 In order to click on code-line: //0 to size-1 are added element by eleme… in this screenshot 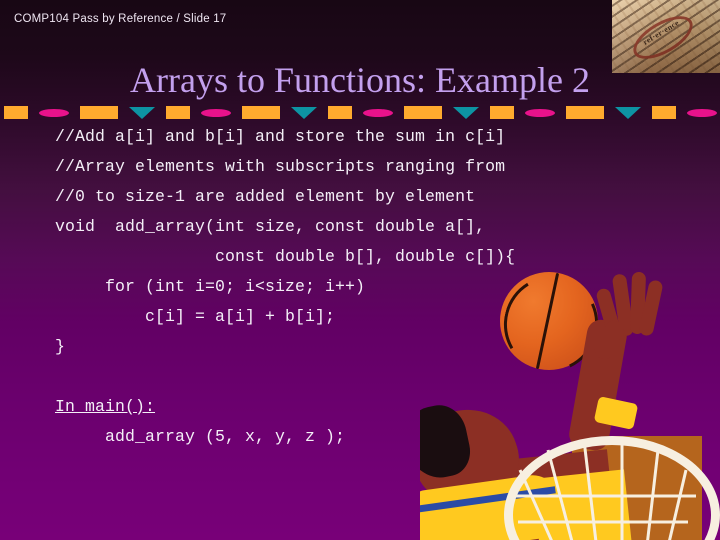, I will do `click(265, 196)`.